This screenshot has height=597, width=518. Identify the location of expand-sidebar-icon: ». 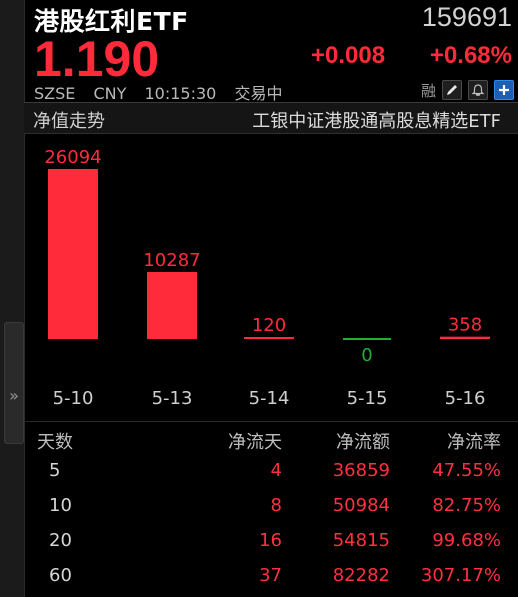
(14, 396).